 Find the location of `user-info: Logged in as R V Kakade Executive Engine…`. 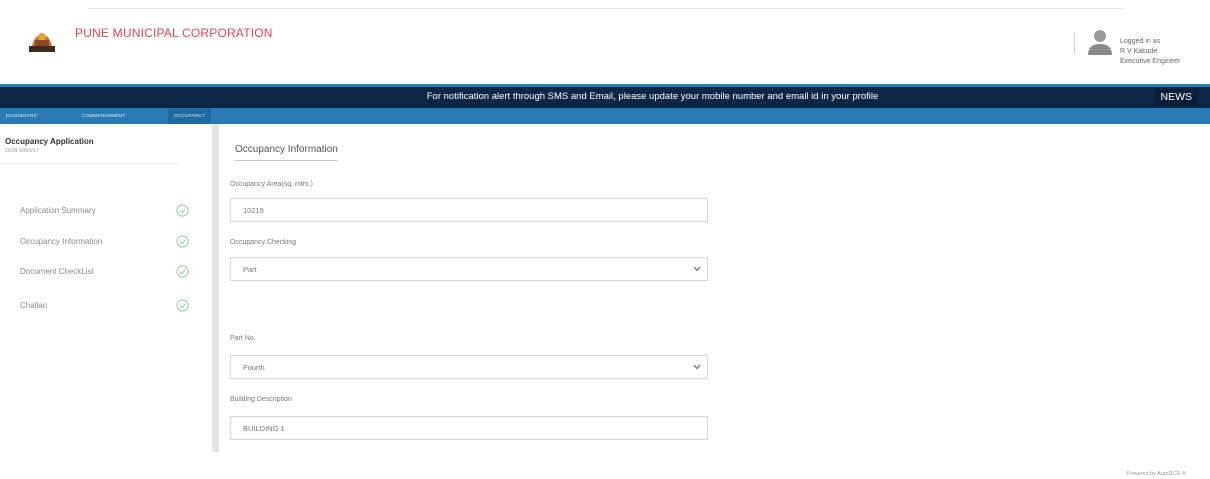

user-info: Logged in as R V Kakade Executive Engine… is located at coordinates (1150, 52).